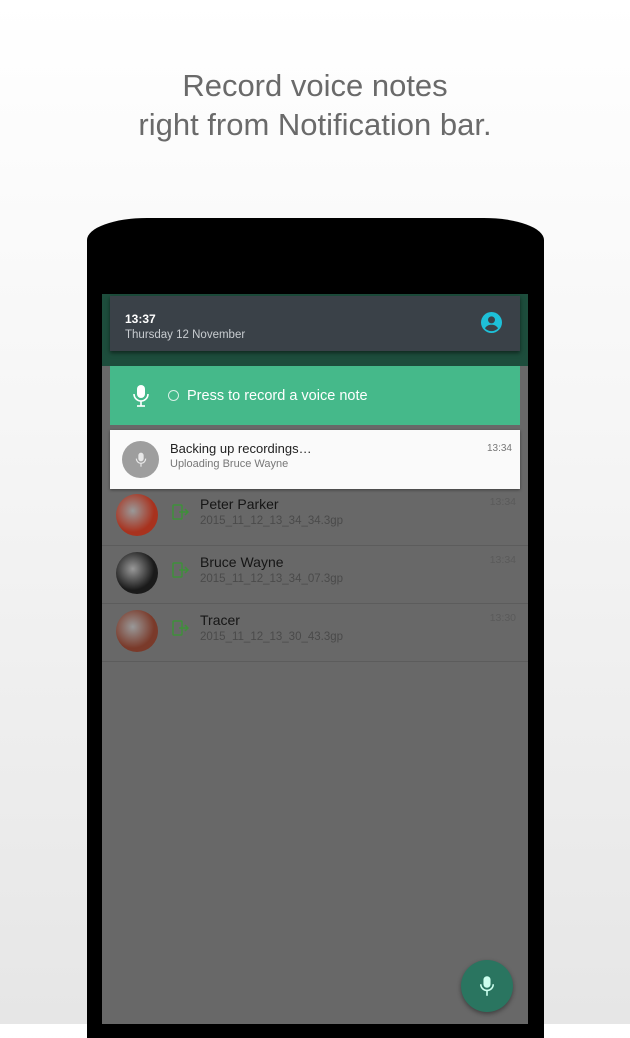 The height and width of the screenshot is (1038, 630). I want to click on contact-name: Tracer, so click(220, 620).